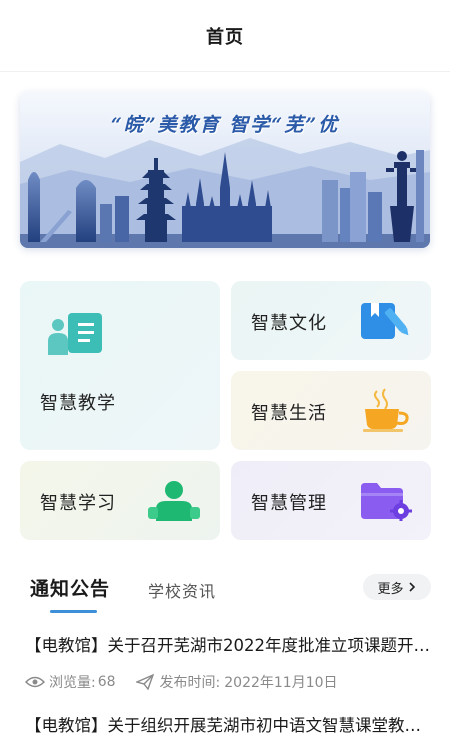 The height and width of the screenshot is (750, 450). What do you see at coordinates (230, 644) in the screenshot?
I see `news-title: 【电教馆】关于召开芜湖市2022年度批准立项课题开题论证会的通知` at bounding box center [230, 644].